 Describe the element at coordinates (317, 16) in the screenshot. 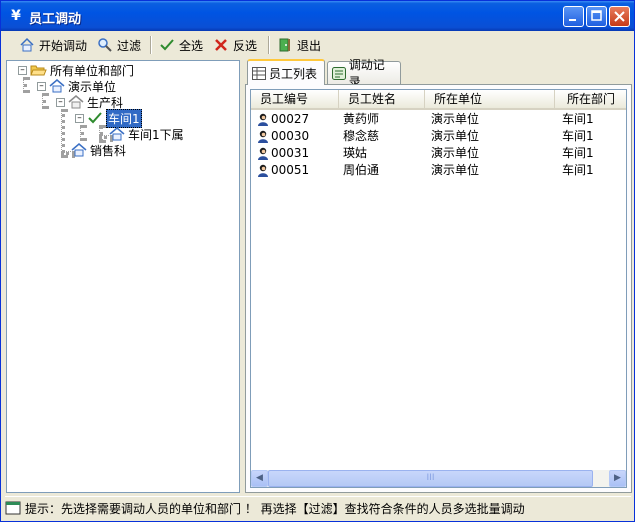

I see `title-bar: ¥ 员工调动` at that location.